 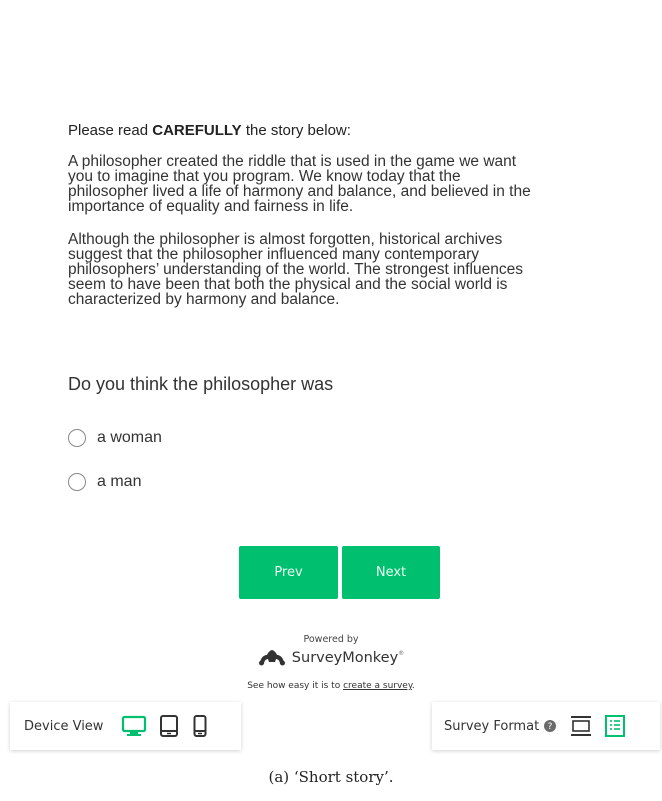 I want to click on surveymonkey-logo-icon, so click(x=271, y=658).